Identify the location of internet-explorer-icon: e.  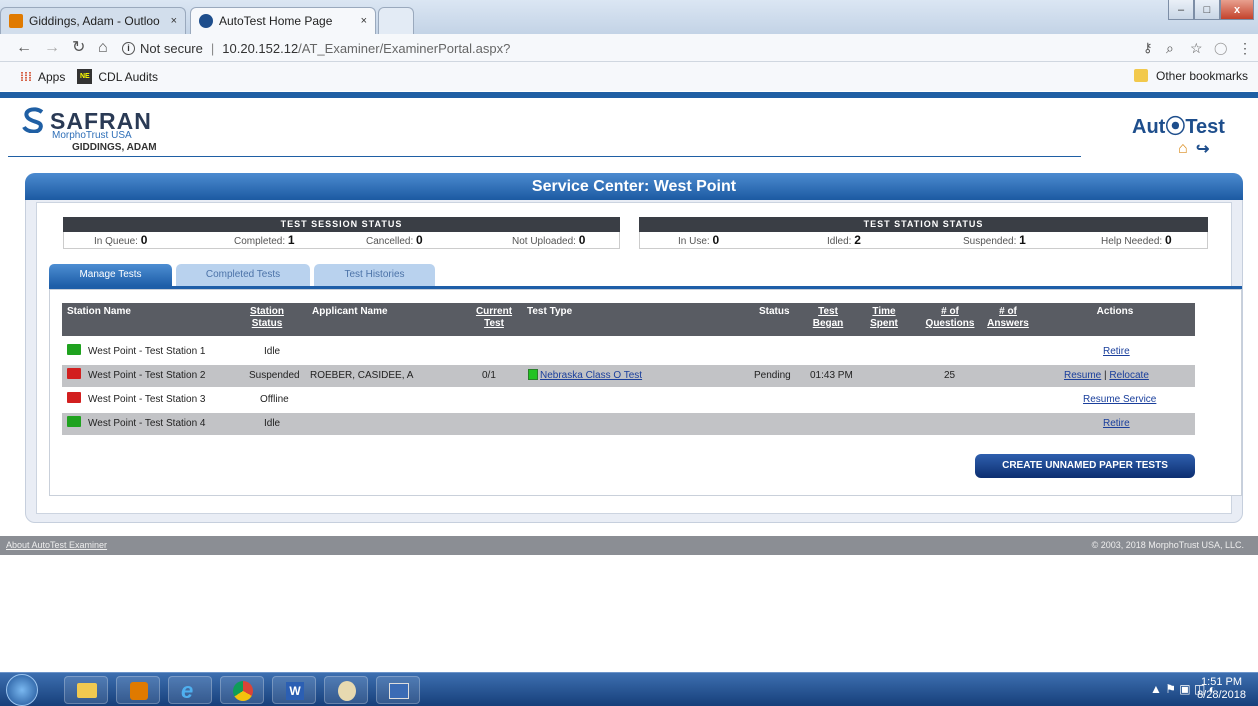
(190, 690).